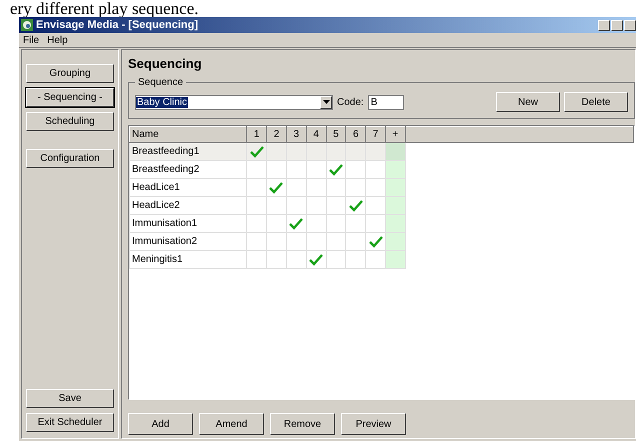 The height and width of the screenshot is (441, 636). I want to click on column-header: 6, so click(356, 134).